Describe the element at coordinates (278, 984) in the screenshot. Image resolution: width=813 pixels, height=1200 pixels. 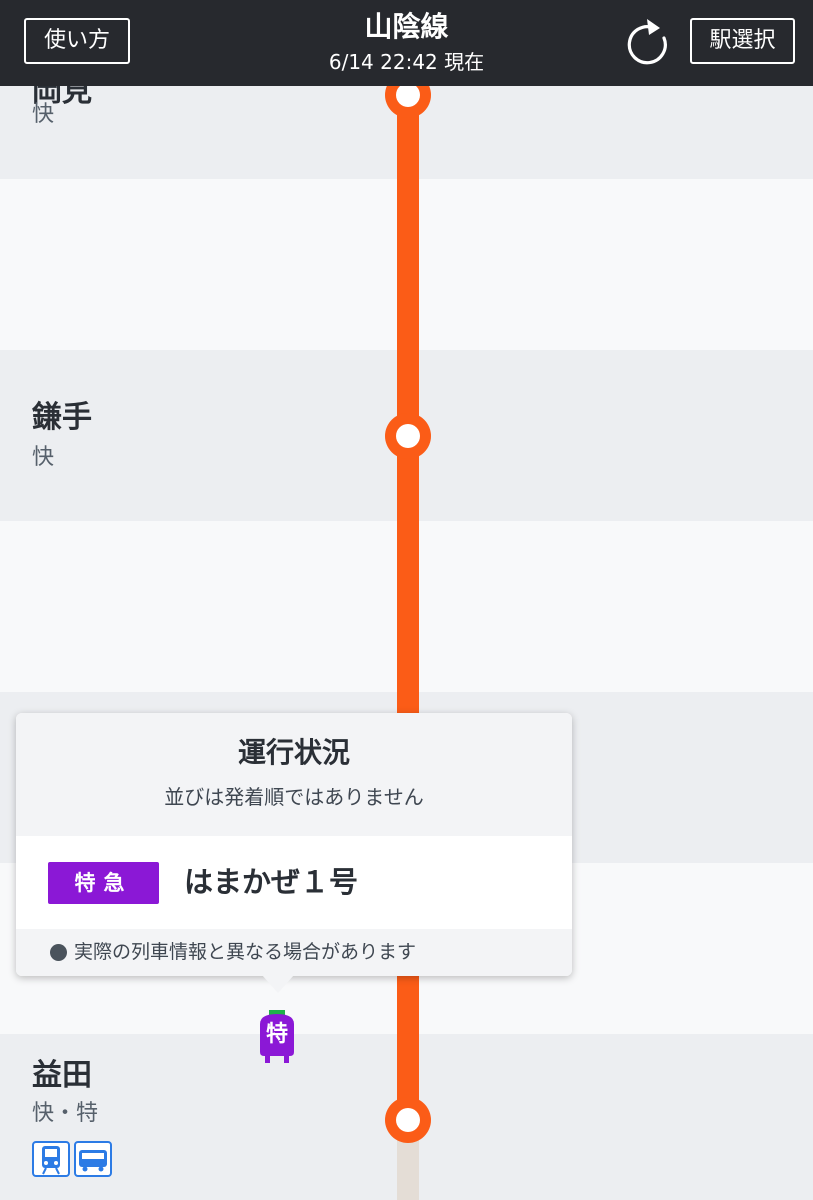
I see `popup-pointer` at that location.